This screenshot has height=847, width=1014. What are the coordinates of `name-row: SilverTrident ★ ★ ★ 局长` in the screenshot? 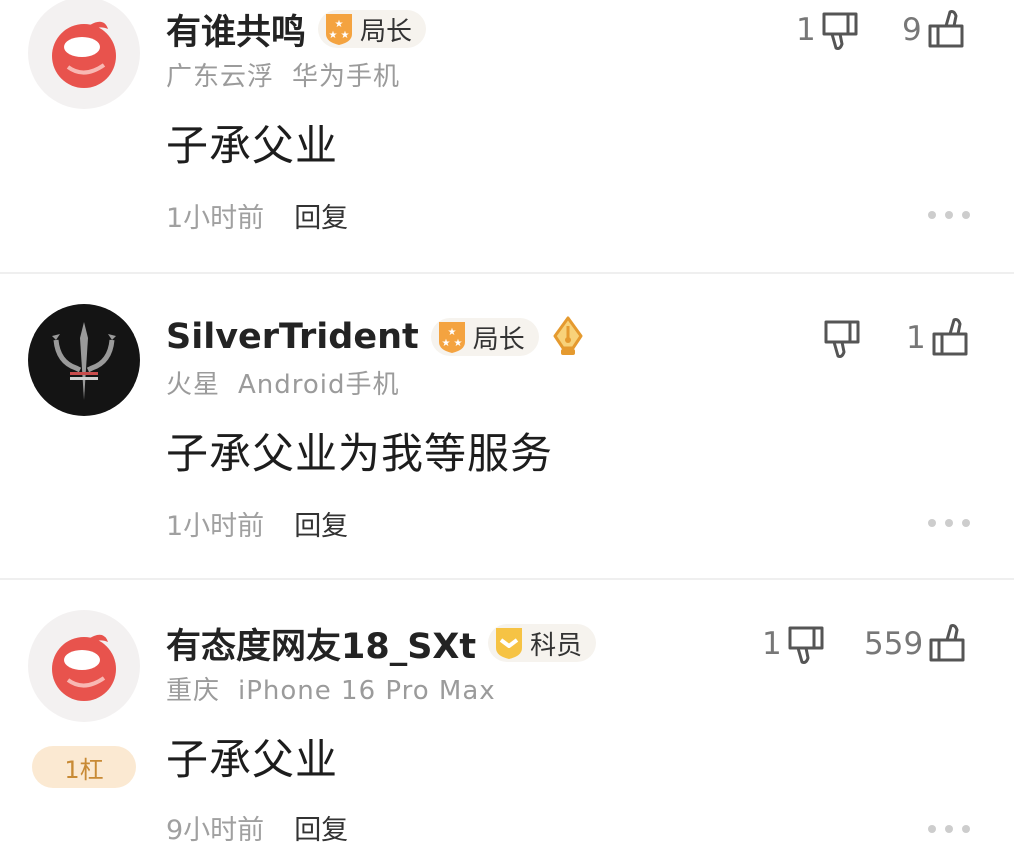 It's located at (375, 337).